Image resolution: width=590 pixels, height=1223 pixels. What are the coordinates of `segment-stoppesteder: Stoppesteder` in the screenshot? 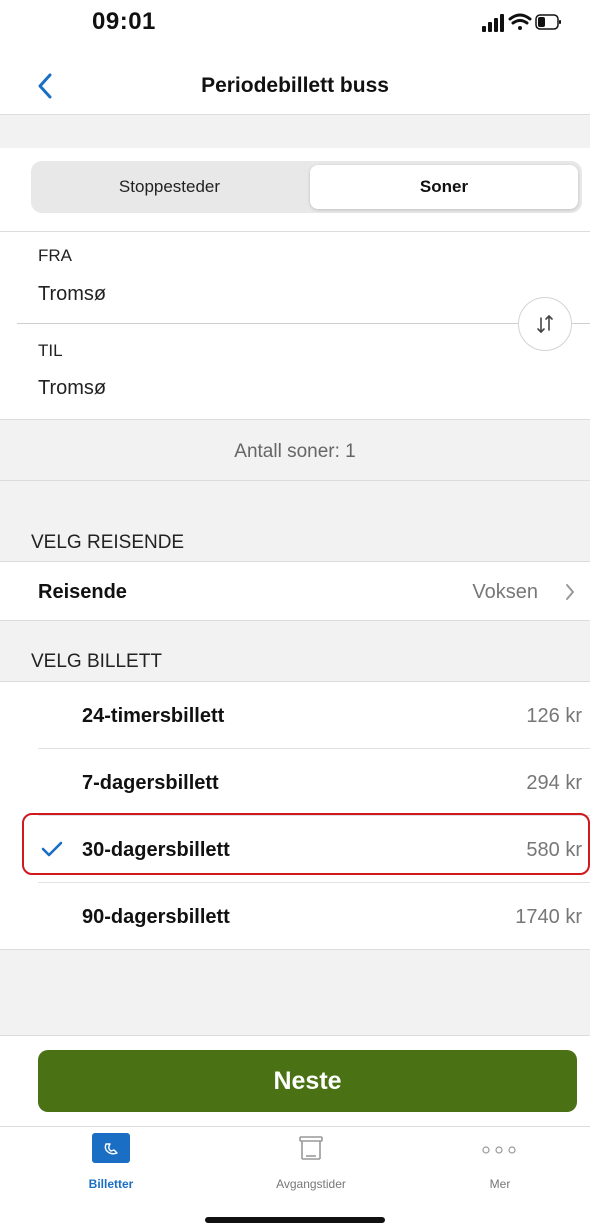 It's located at (169, 187).